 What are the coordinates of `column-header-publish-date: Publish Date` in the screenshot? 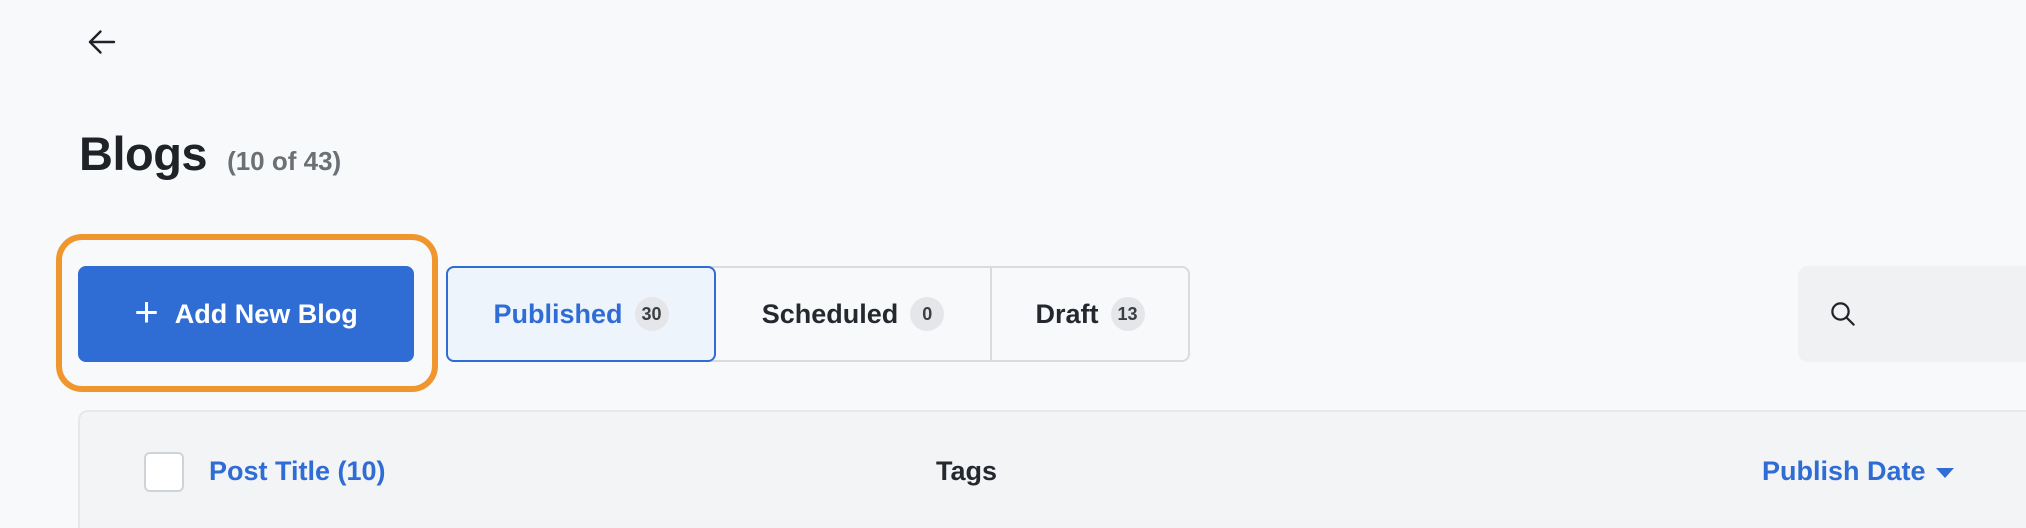 It's located at (1858, 471).